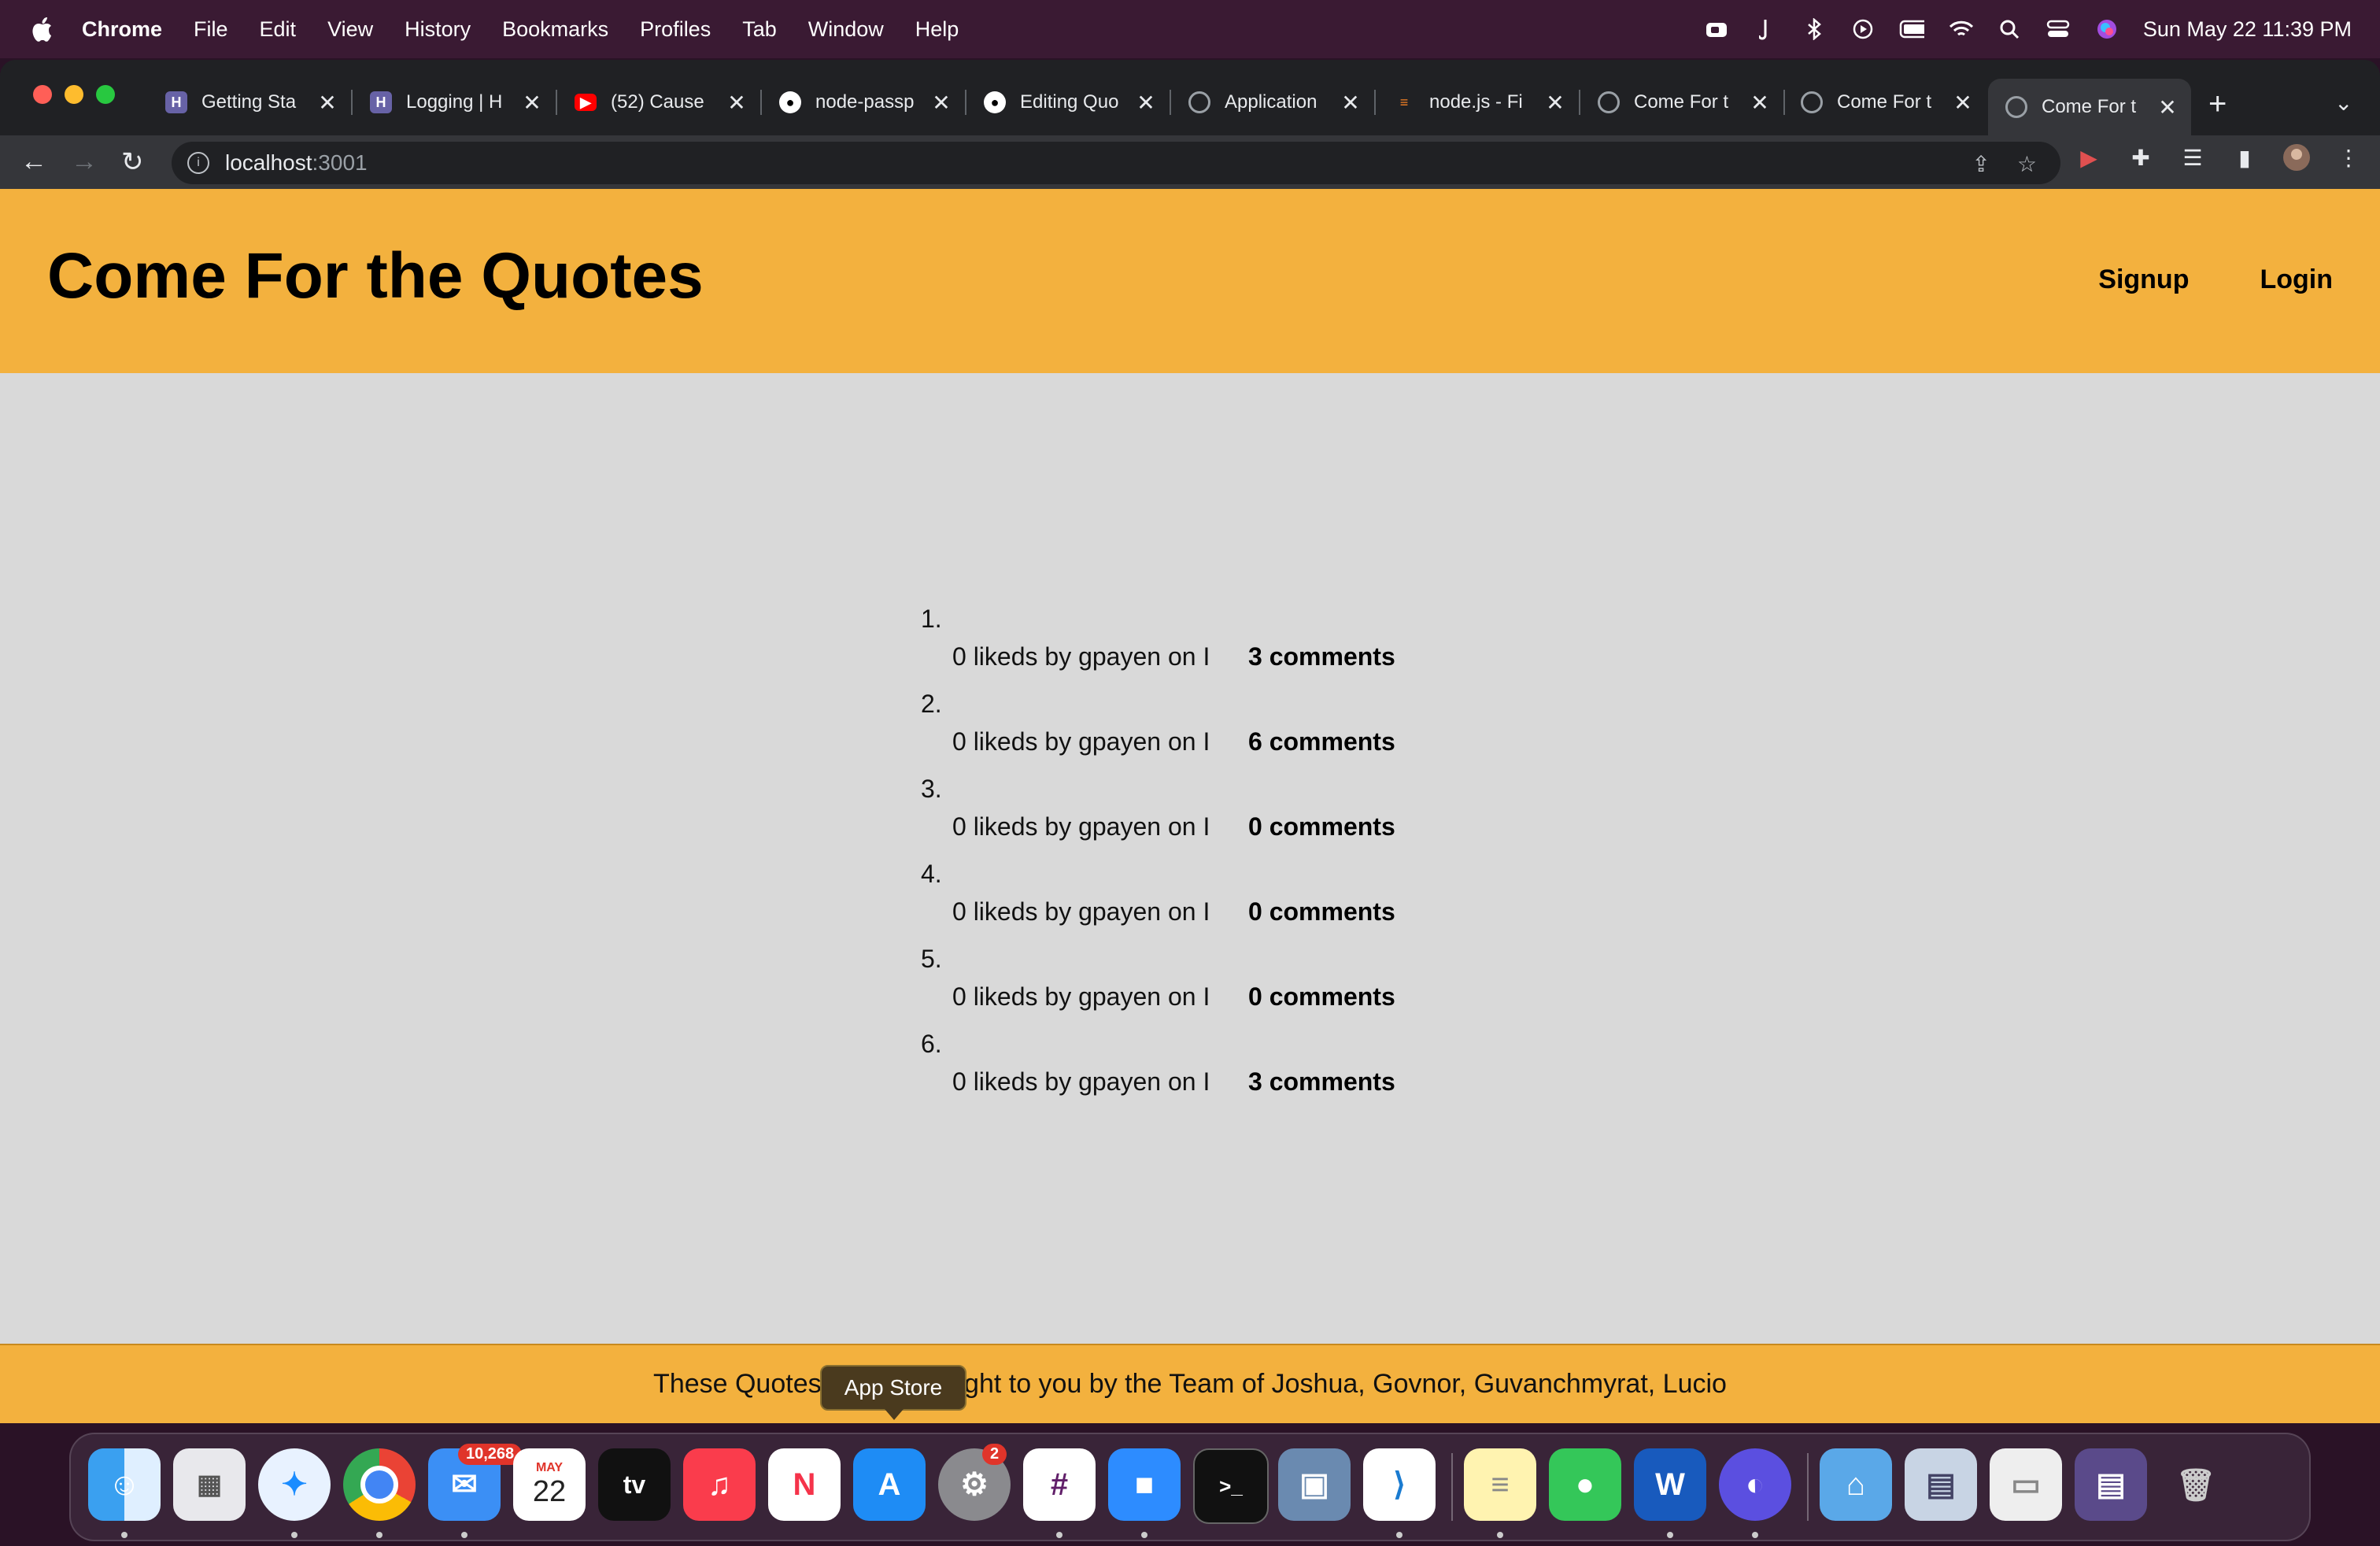  I want to click on extension-record-icon: ▶, so click(2089, 157).